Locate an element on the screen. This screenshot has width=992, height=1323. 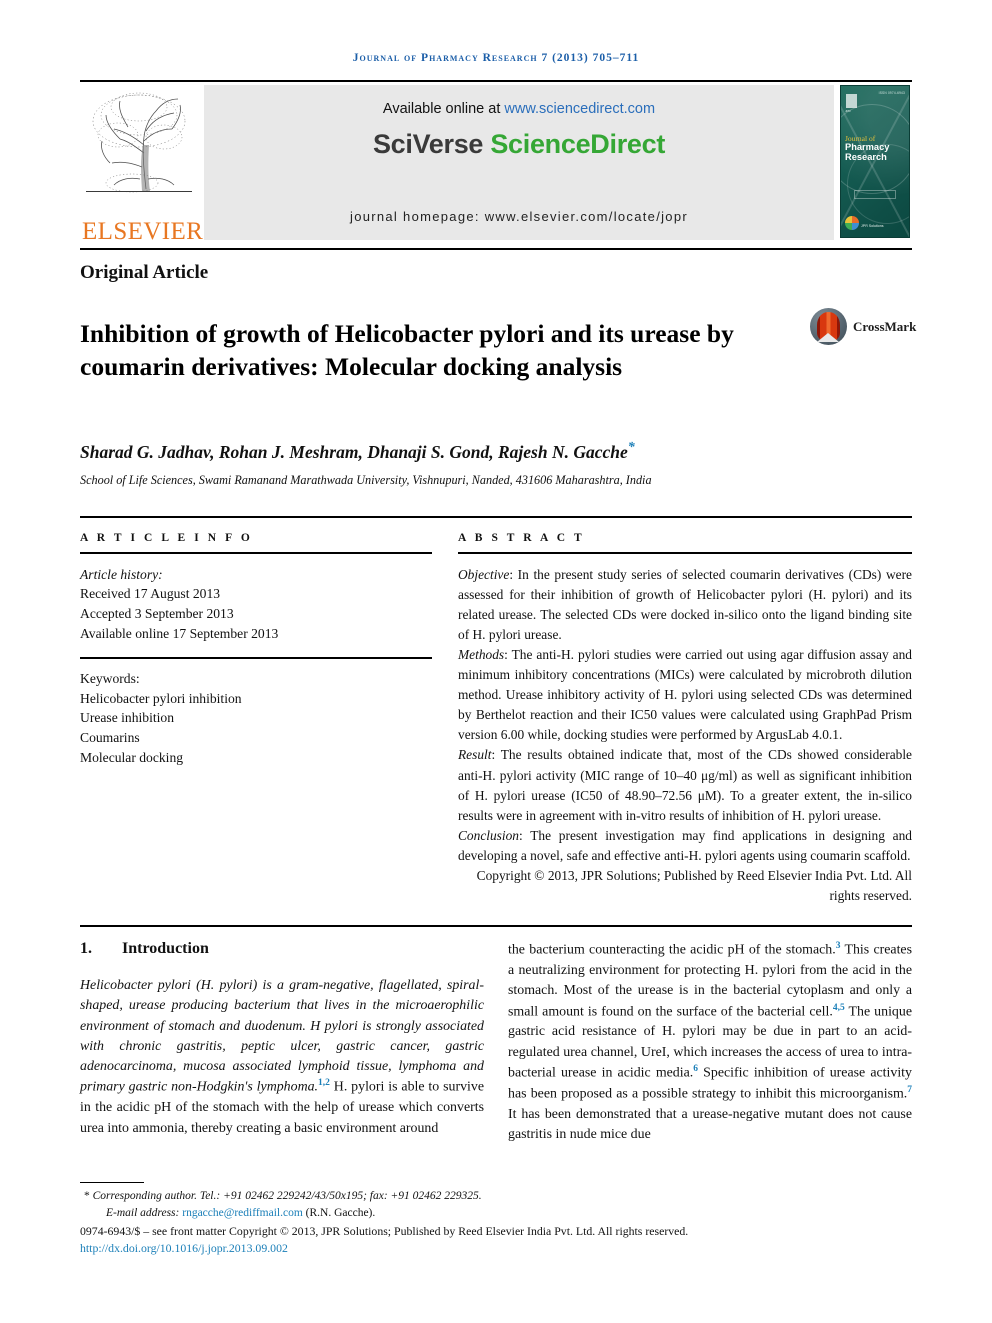
reference-marker: 7 is located at coordinates (909, 1090).